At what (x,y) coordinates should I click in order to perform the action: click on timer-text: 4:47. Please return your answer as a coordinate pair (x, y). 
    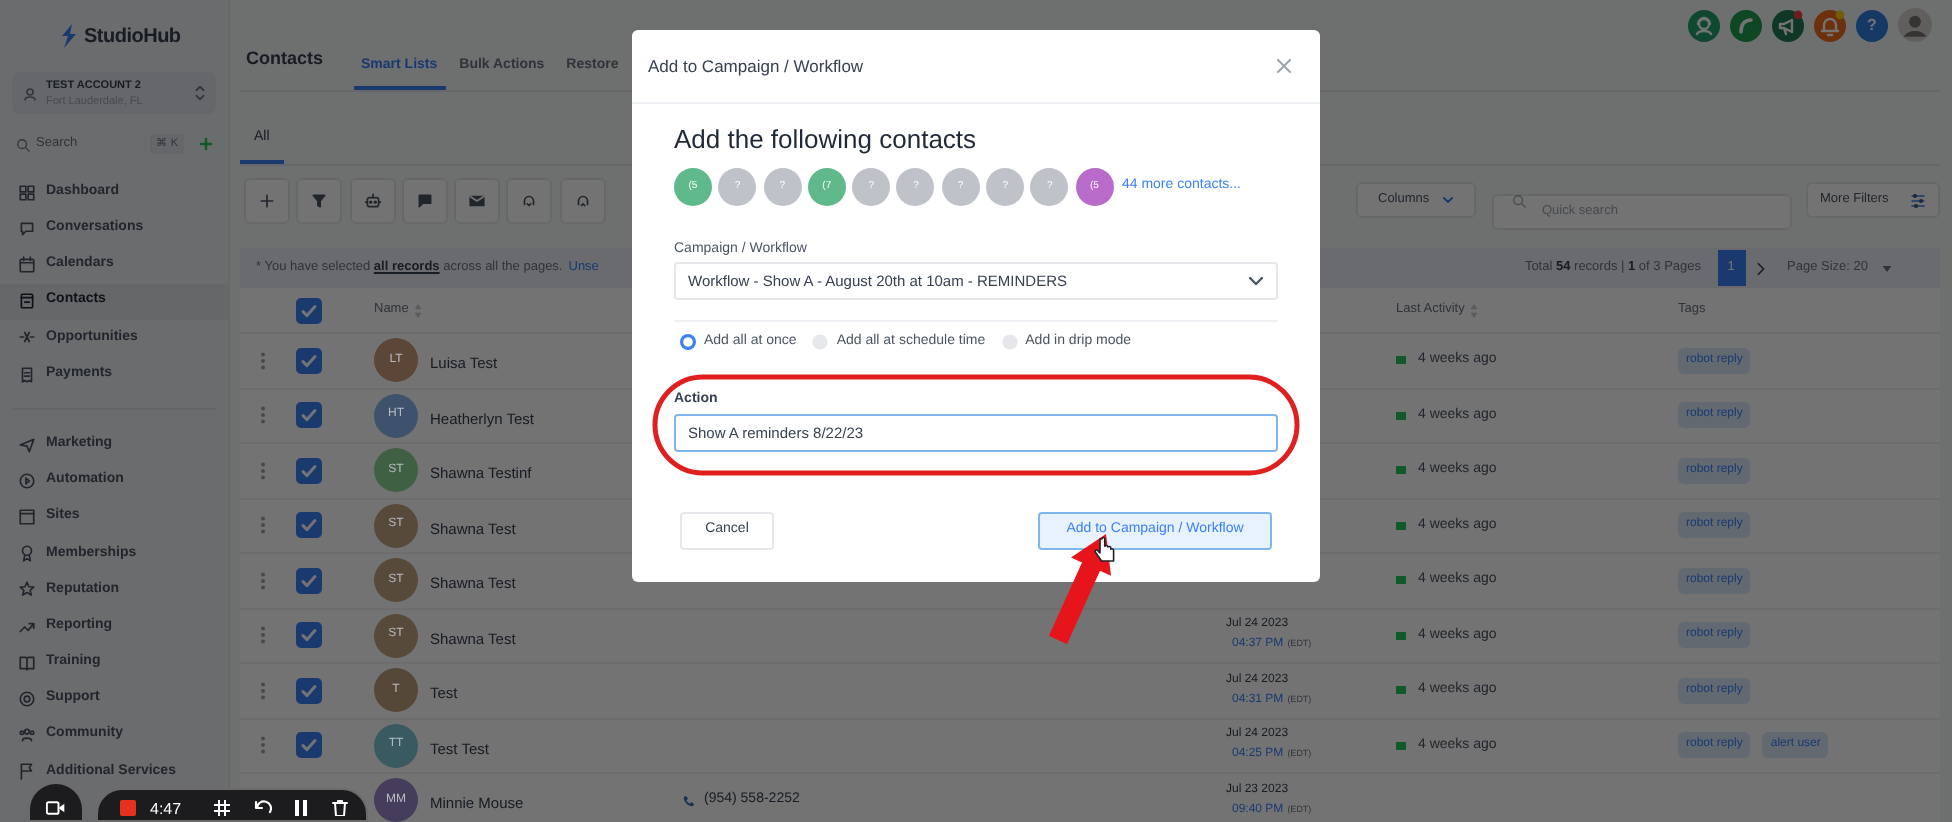
    Looking at the image, I should click on (166, 809).